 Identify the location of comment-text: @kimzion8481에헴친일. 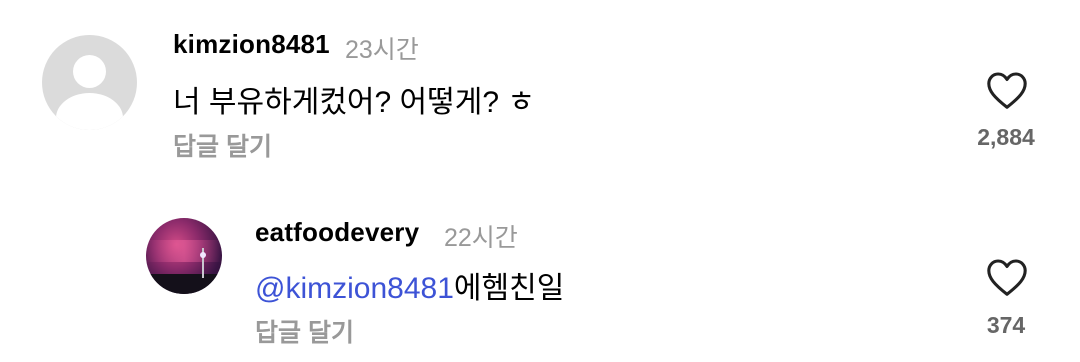
(409, 285).